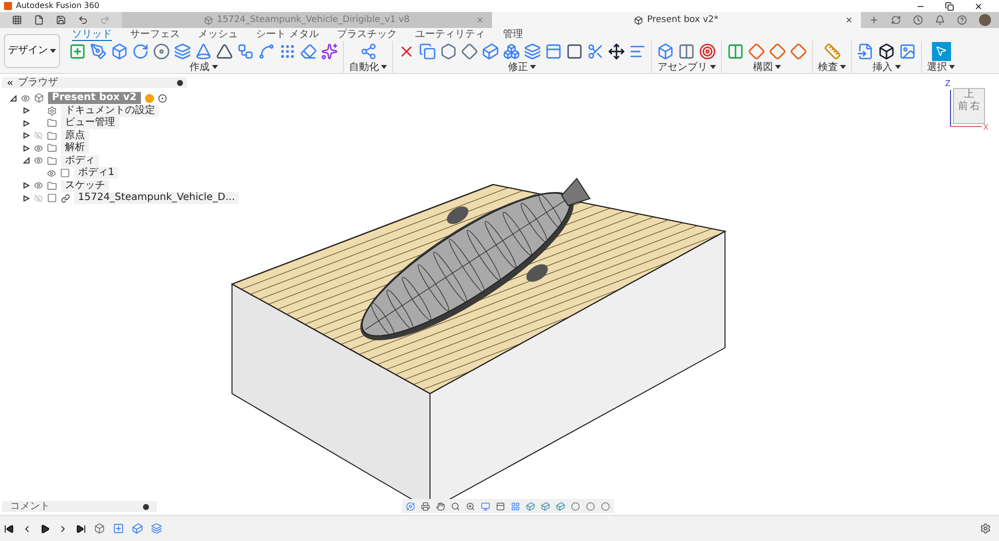 The image size is (999, 541). Describe the element at coordinates (522, 67) in the screenshot. I see `tool-group-menu: 修正` at that location.